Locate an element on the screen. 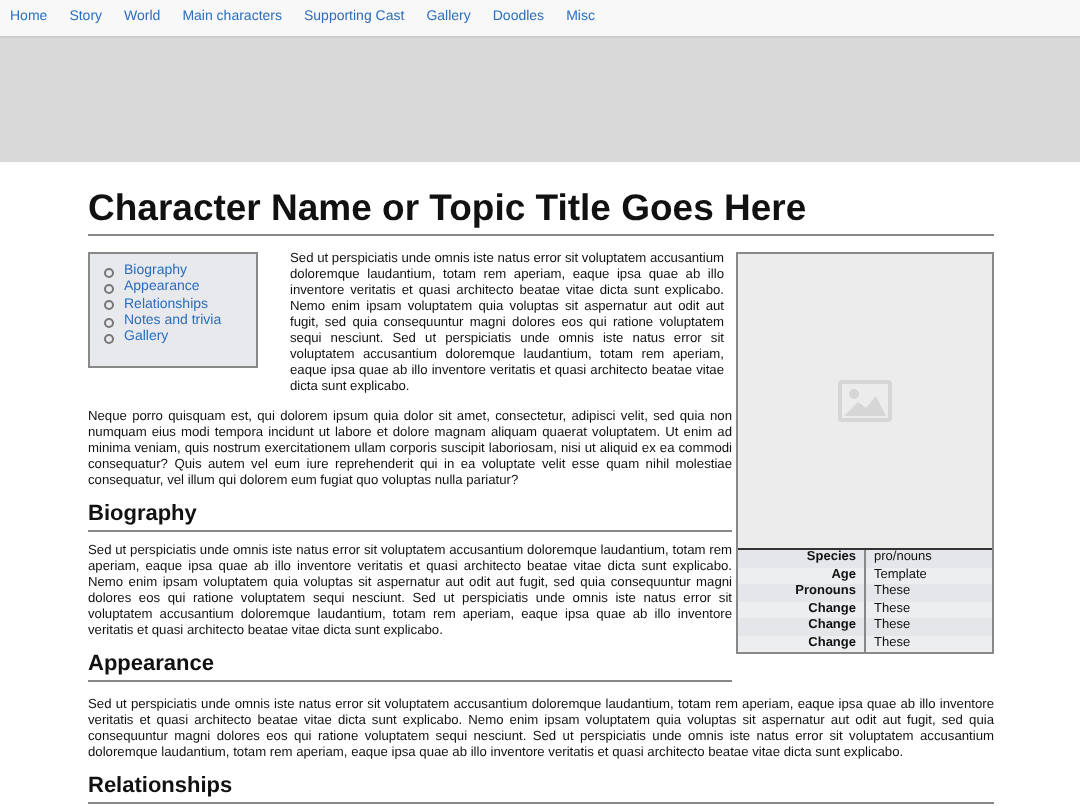 The width and height of the screenshot is (1080, 810). section-heading: Appearance is located at coordinates (410, 667).